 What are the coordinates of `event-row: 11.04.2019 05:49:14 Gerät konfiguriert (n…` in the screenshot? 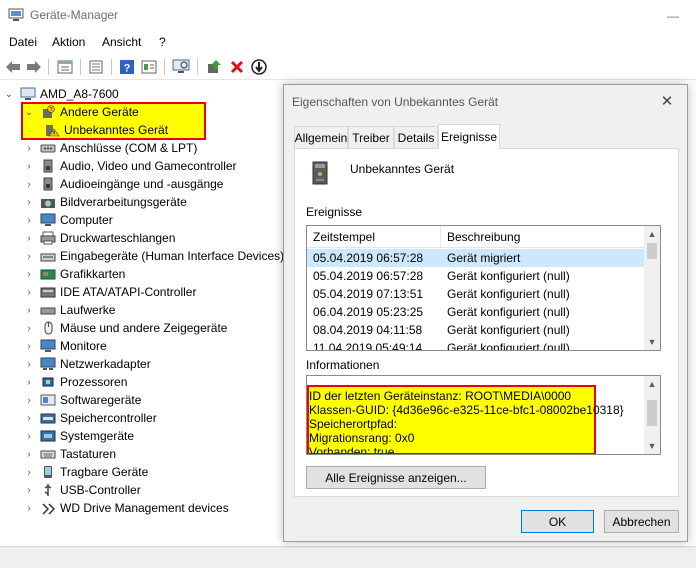 It's located at (476, 344).